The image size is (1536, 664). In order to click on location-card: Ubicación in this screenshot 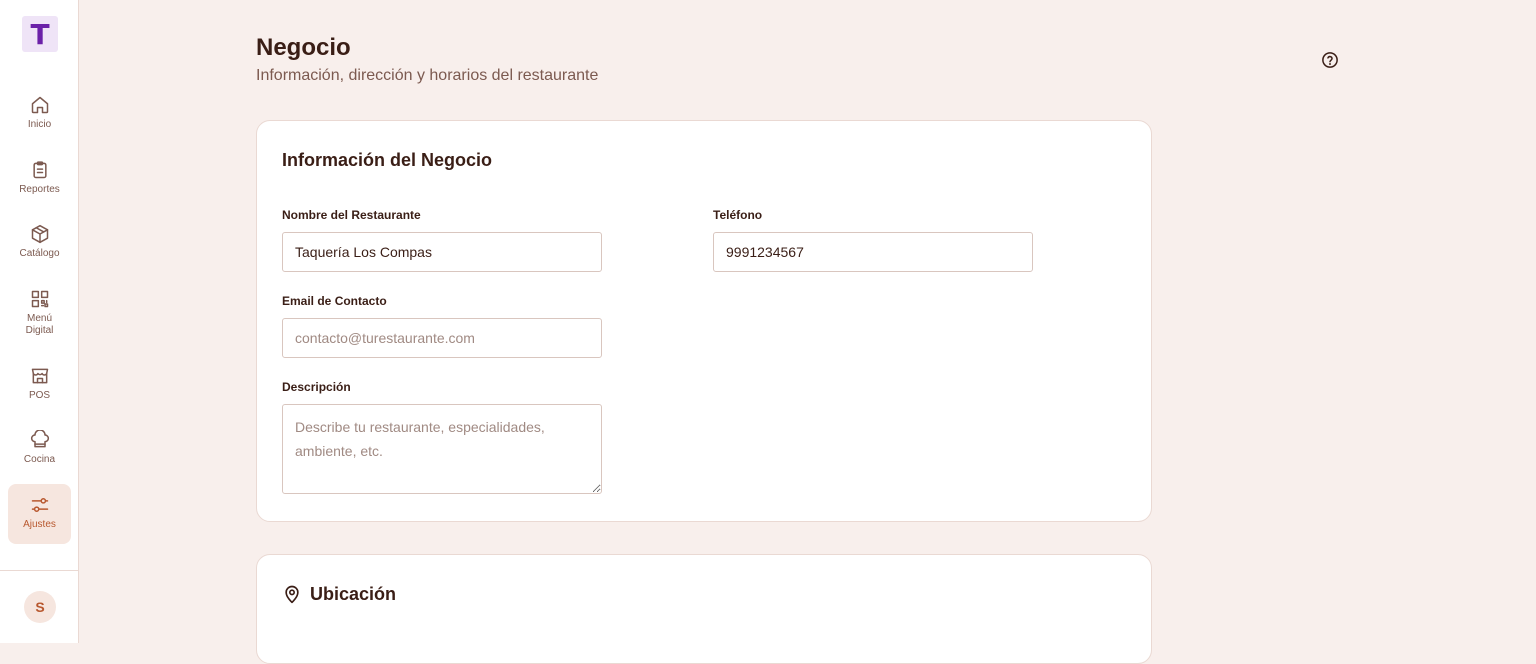, I will do `click(704, 609)`.